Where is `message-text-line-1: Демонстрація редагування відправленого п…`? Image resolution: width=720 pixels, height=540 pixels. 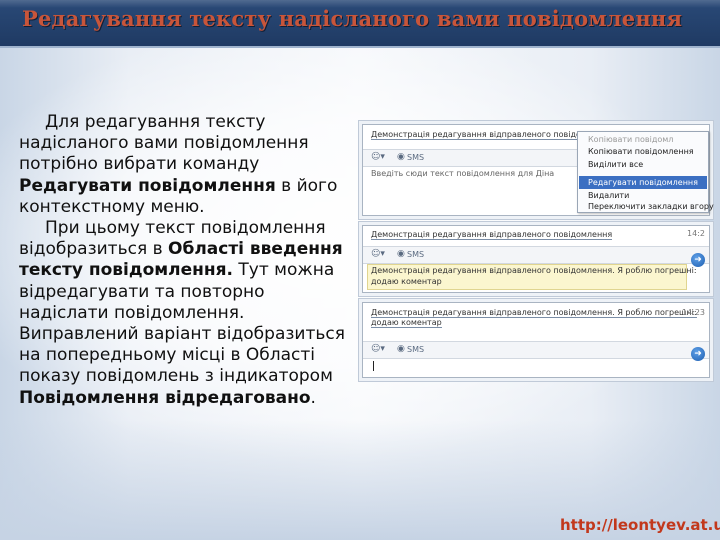
message-text-line-1: Демонстрація редагування відправленого п… is located at coordinates (534, 313).